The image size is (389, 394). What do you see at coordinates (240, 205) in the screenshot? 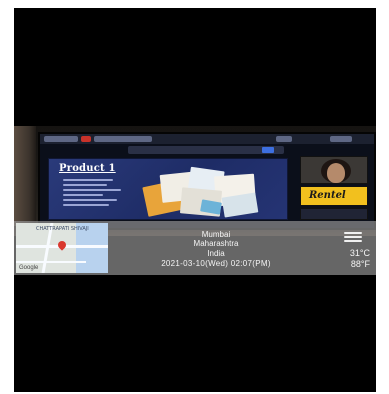
I see `collage-card` at bounding box center [240, 205].